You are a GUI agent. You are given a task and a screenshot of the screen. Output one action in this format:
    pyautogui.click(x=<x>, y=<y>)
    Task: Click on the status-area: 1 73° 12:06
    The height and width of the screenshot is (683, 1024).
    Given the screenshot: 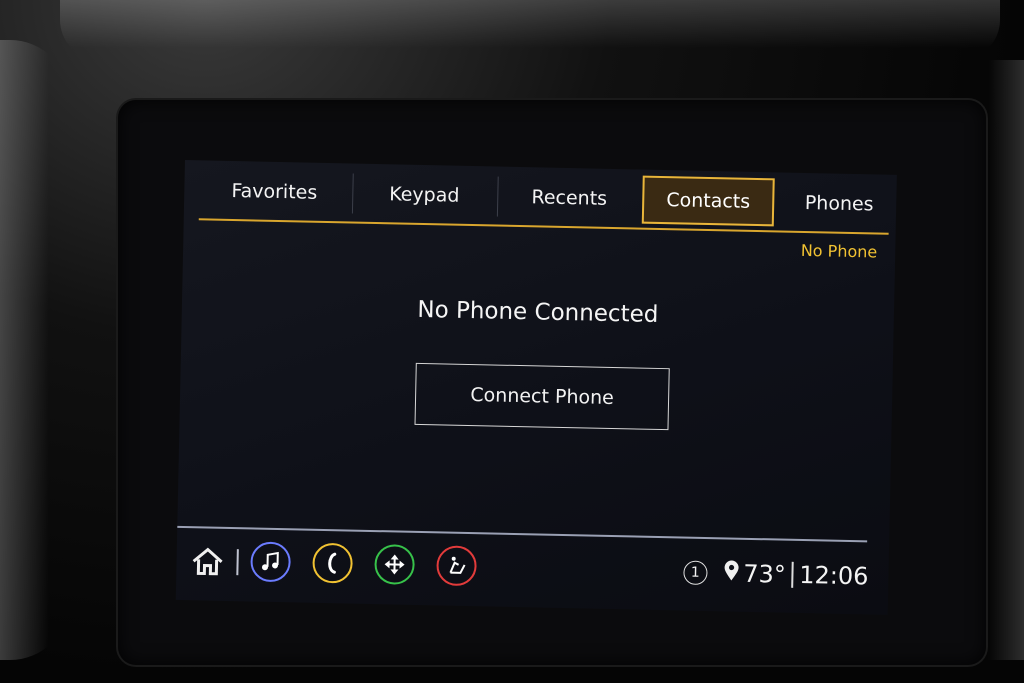 What is the action you would take?
    pyautogui.click(x=775, y=575)
    